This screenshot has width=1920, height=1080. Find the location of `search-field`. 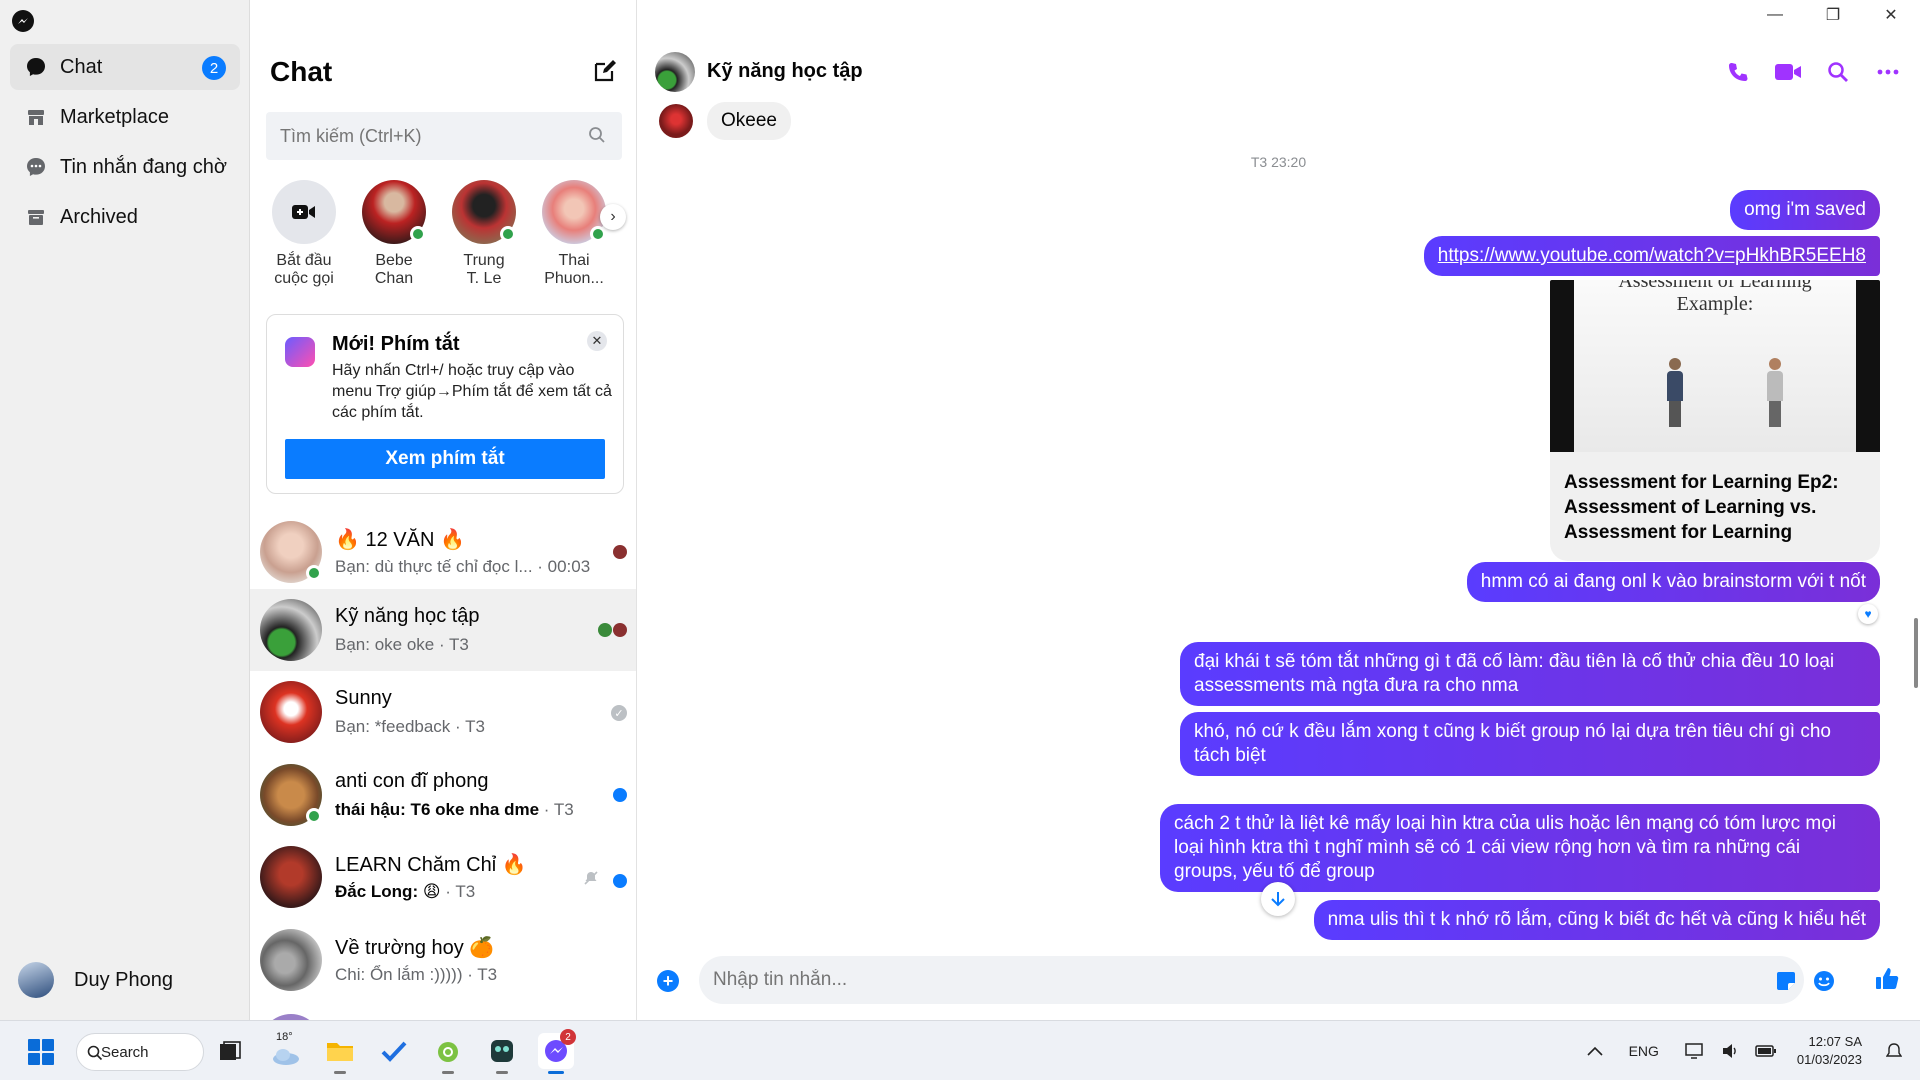

search-field is located at coordinates (444, 136).